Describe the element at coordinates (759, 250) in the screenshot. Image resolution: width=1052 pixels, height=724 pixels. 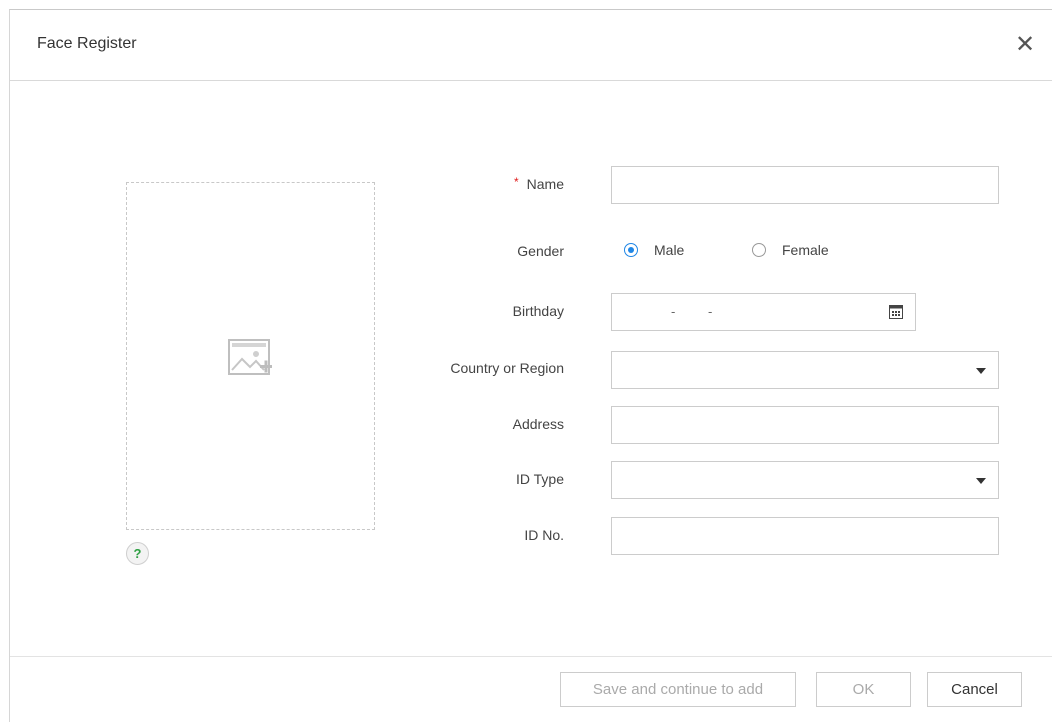
I see `female-radio` at that location.